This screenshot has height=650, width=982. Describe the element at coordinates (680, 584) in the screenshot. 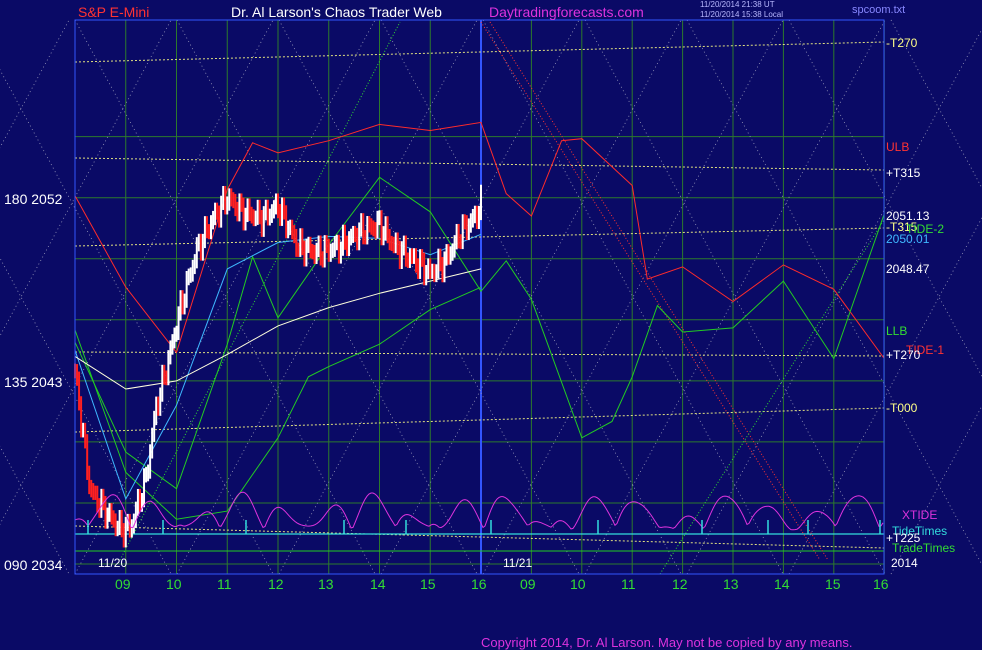

I see `x-tick-label-d2-12: 12` at that location.